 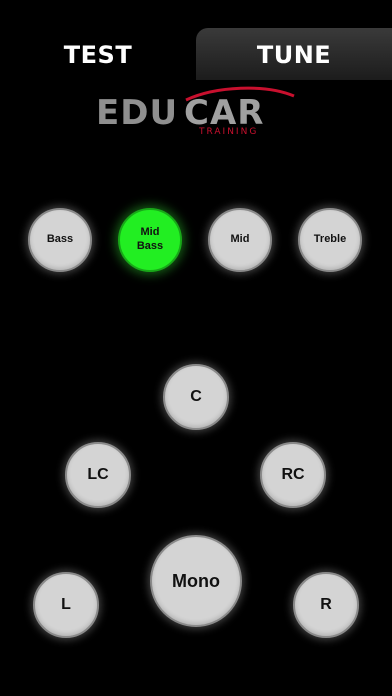 I want to click on speaker-left-button: L, so click(x=66, y=605).